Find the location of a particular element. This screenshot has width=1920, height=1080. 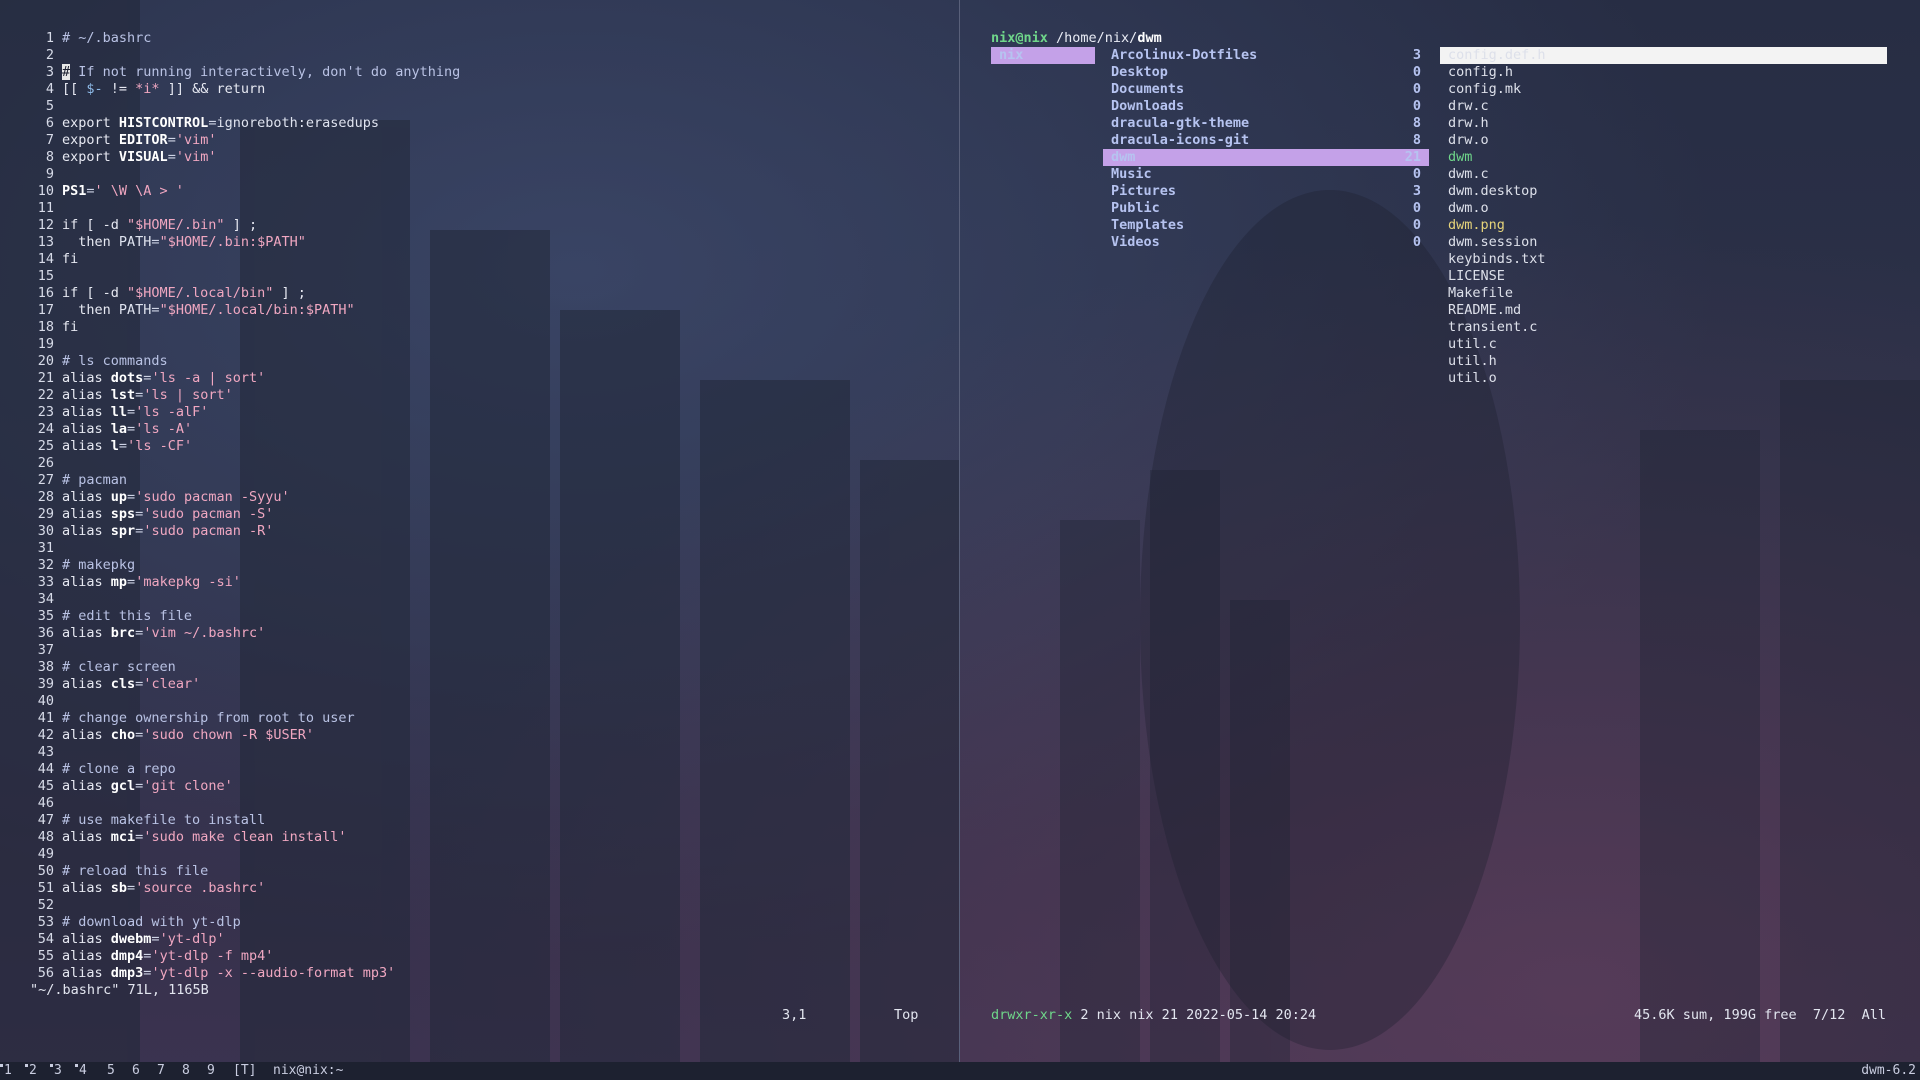

tag-6: 6 is located at coordinates (136, 1071).